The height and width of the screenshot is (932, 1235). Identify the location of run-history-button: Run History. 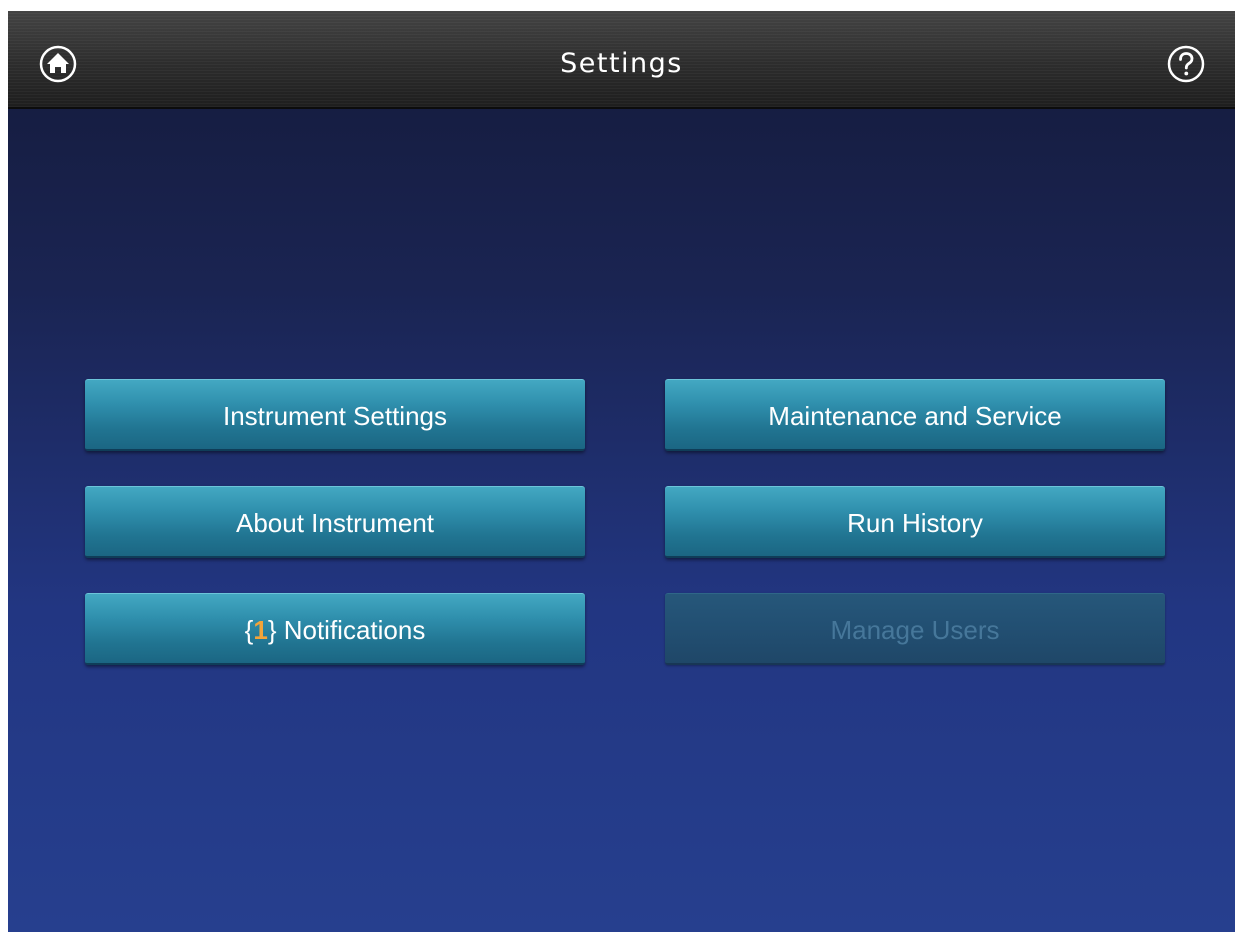
(915, 522).